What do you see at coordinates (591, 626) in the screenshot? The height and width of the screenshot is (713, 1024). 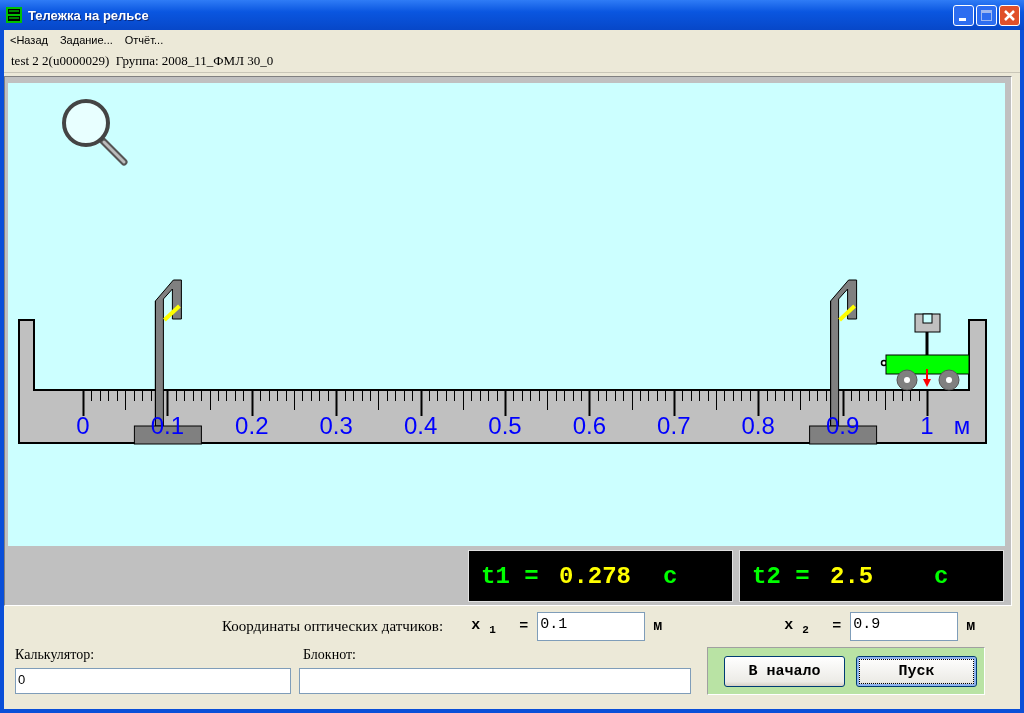 I see `coordinate-field: 0.1` at bounding box center [591, 626].